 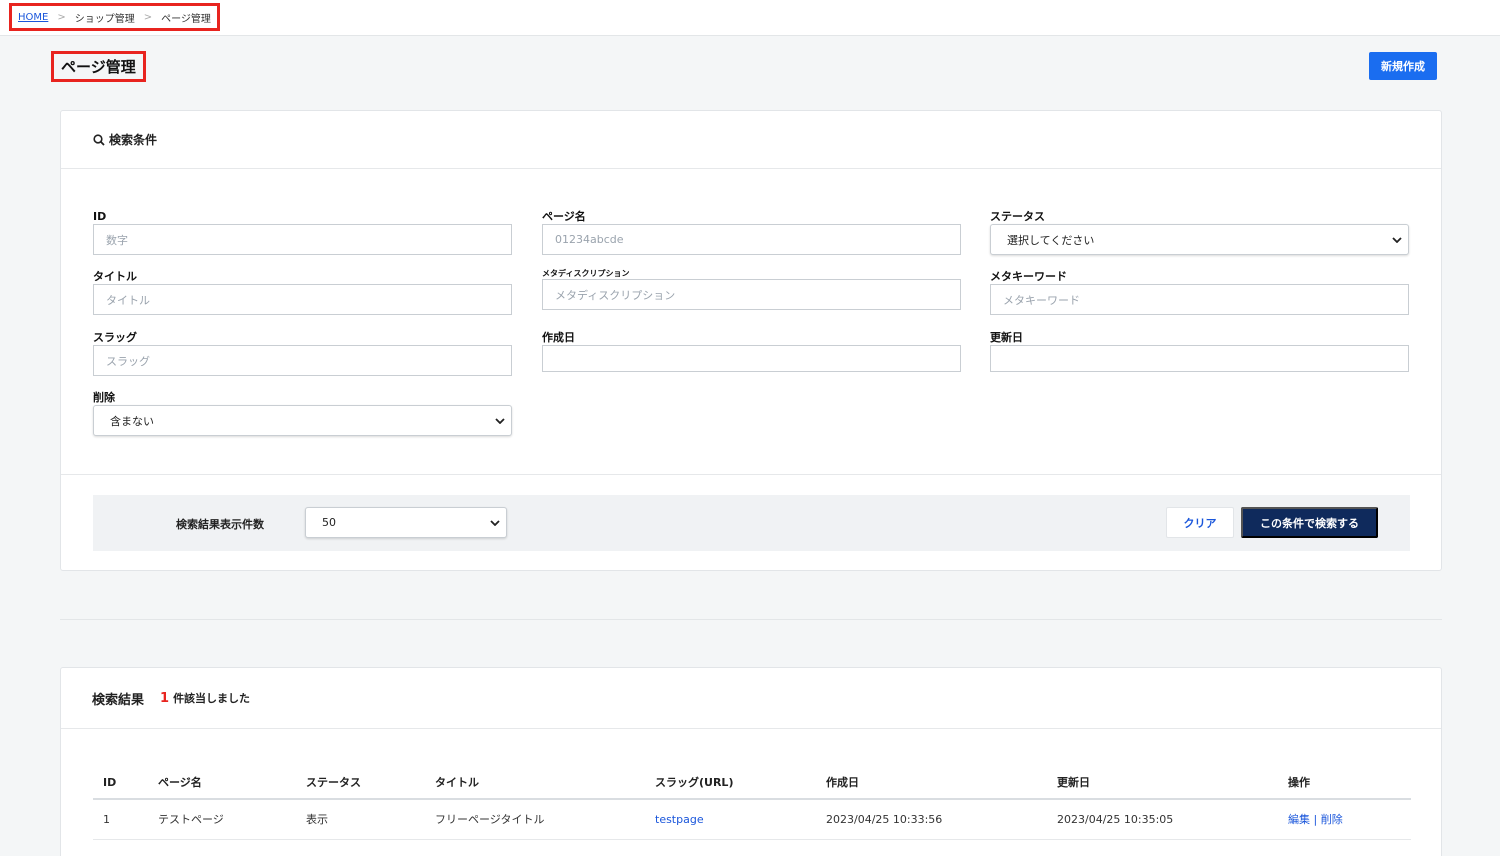 I want to click on field-created: 作成日, so click(x=751, y=351).